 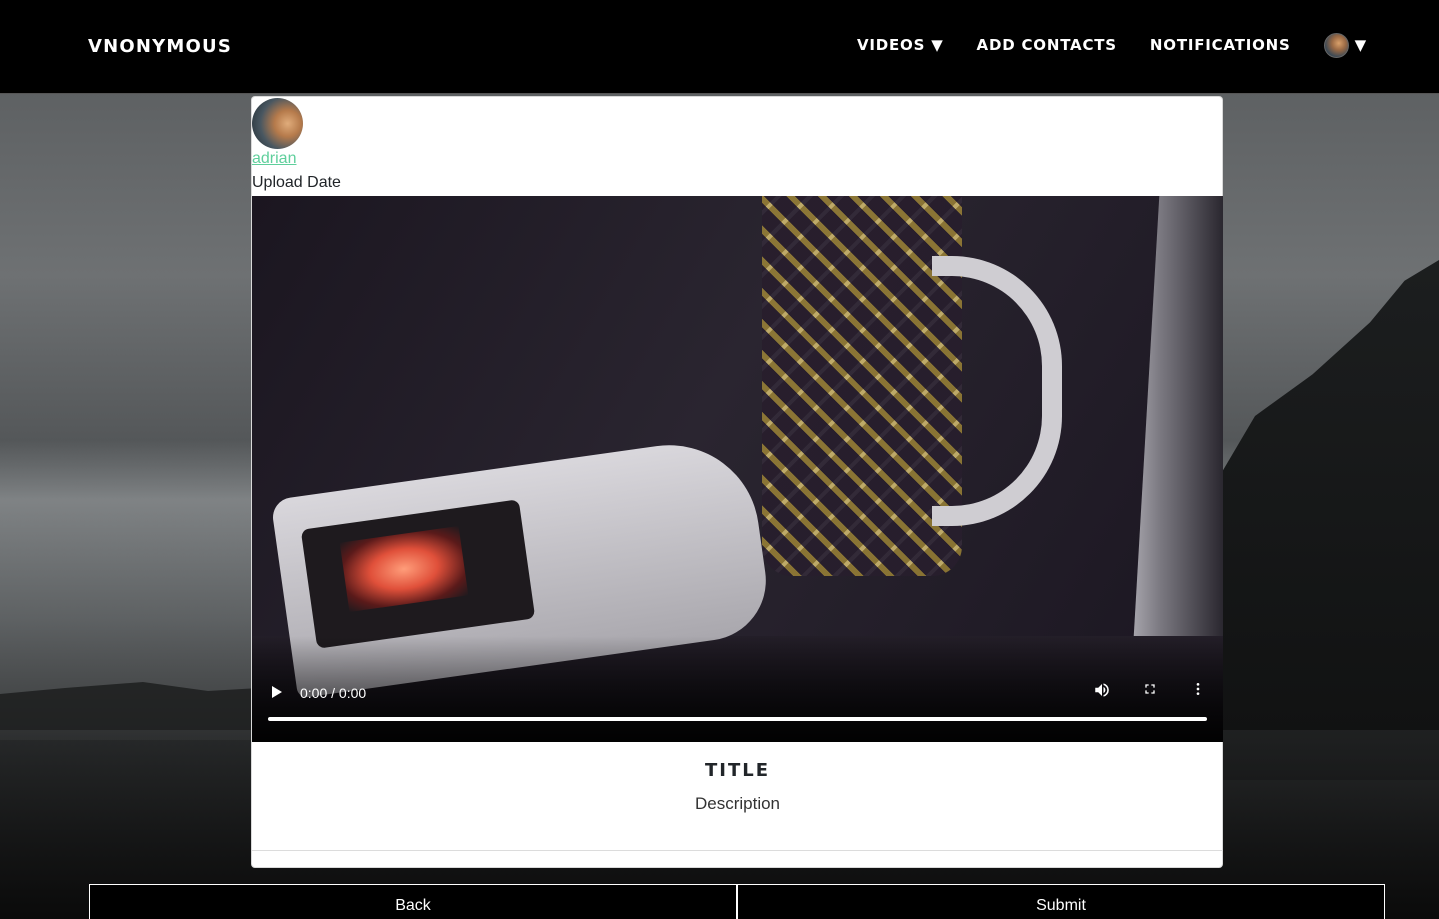 I want to click on upload-date: Upload Date, so click(x=296, y=182).